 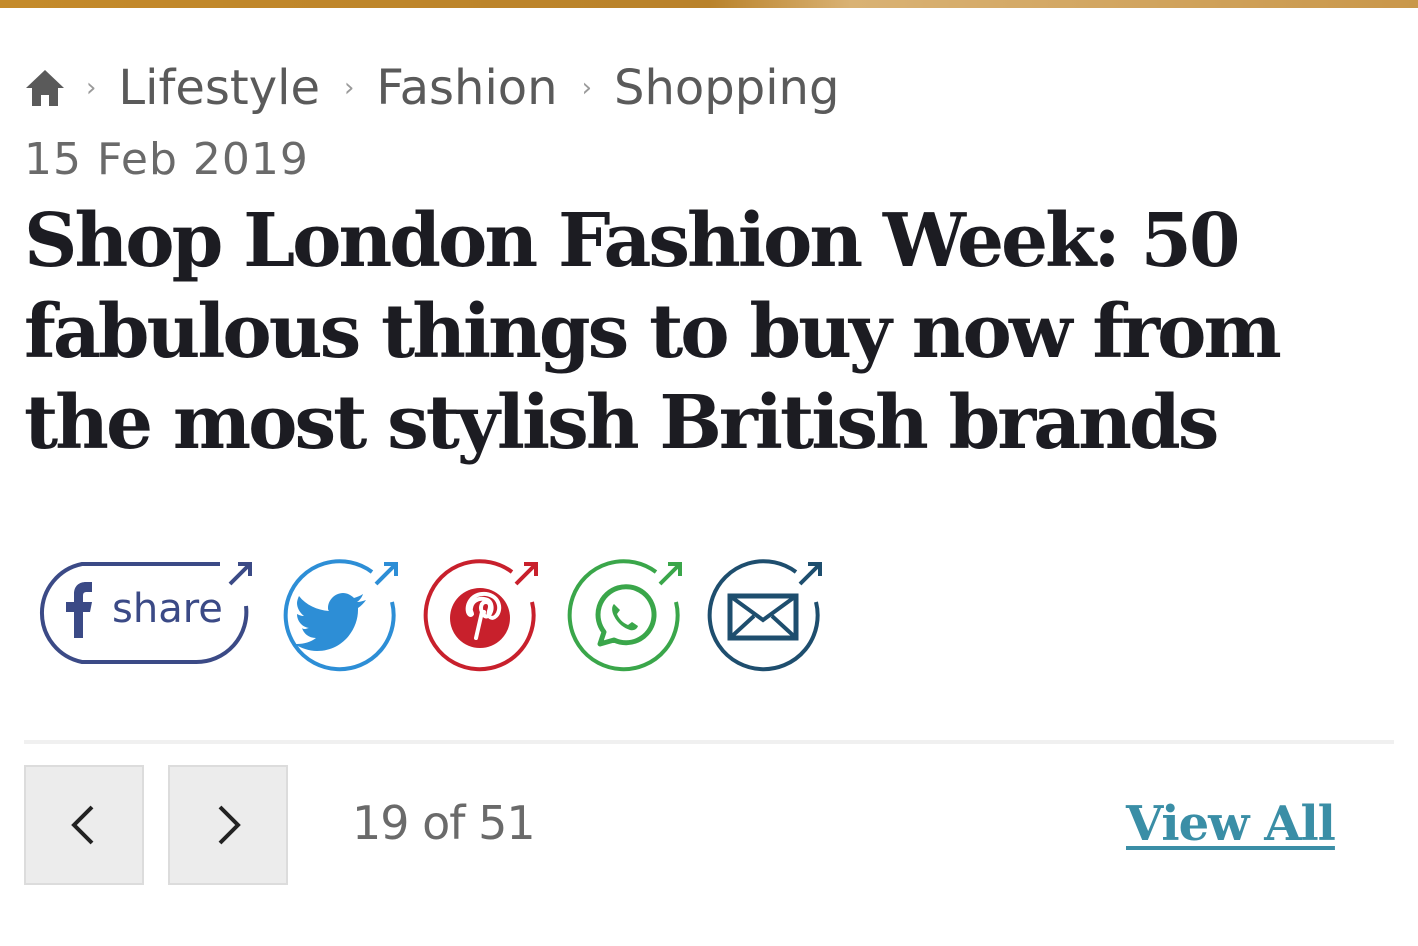 I want to click on chevron-left-icon, so click(x=82, y=825).